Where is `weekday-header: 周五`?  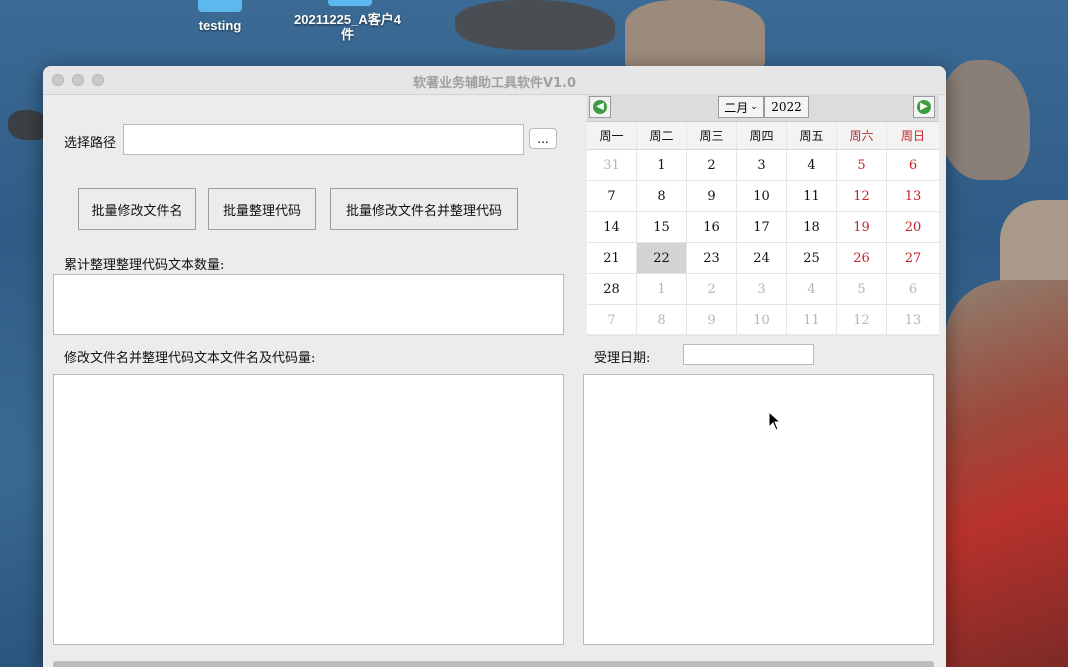 weekday-header: 周五 is located at coordinates (812, 135).